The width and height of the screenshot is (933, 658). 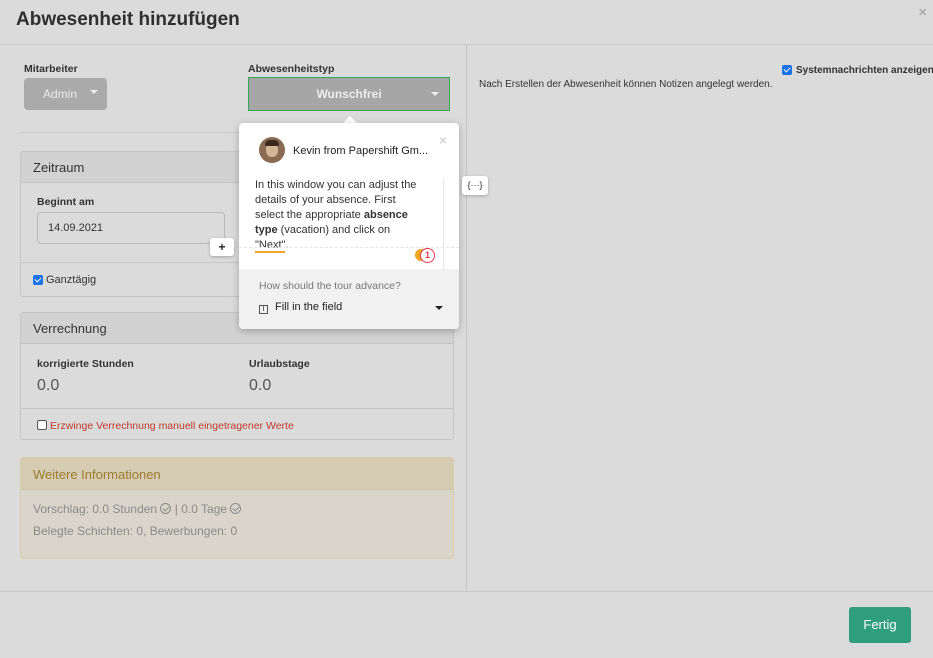 I want to click on tour-text: (vacation) and click on, so click(x=334, y=230).